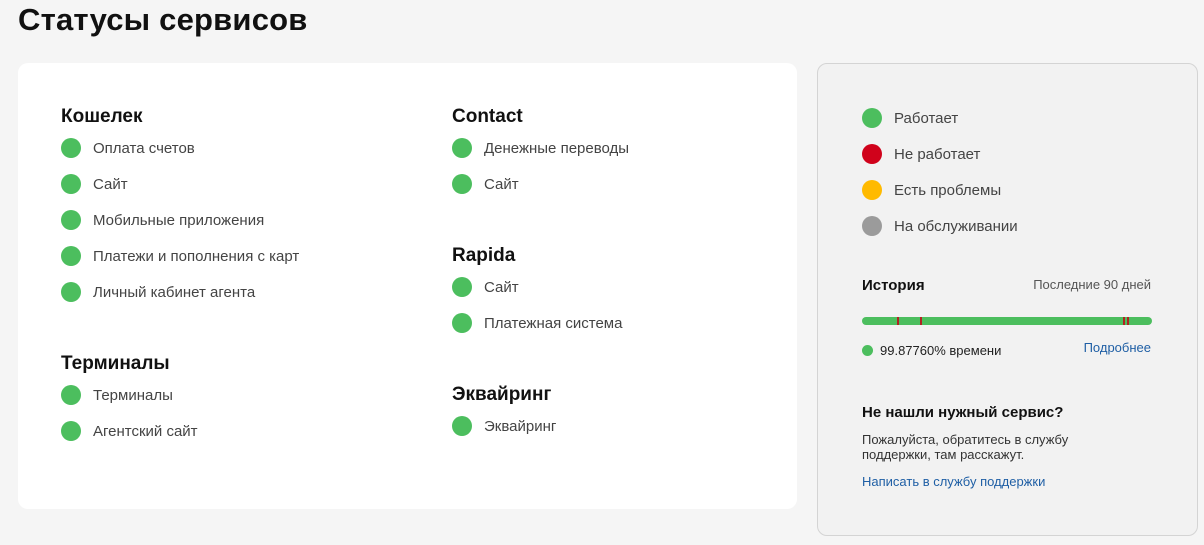 This screenshot has height=545, width=1204. What do you see at coordinates (1007, 321) in the screenshot?
I see `history-bar` at bounding box center [1007, 321].